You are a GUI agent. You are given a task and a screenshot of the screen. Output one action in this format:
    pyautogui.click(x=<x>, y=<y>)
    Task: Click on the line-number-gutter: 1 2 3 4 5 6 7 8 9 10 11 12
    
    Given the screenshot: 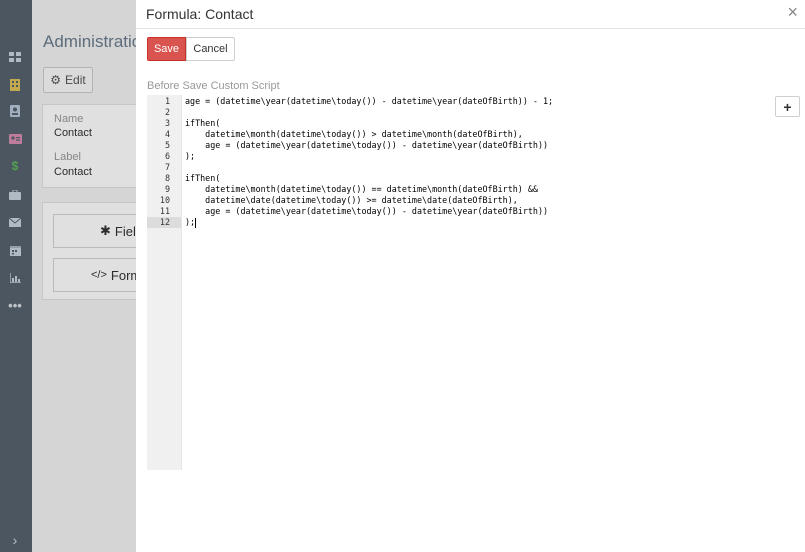 What is the action you would take?
    pyautogui.click(x=164, y=282)
    